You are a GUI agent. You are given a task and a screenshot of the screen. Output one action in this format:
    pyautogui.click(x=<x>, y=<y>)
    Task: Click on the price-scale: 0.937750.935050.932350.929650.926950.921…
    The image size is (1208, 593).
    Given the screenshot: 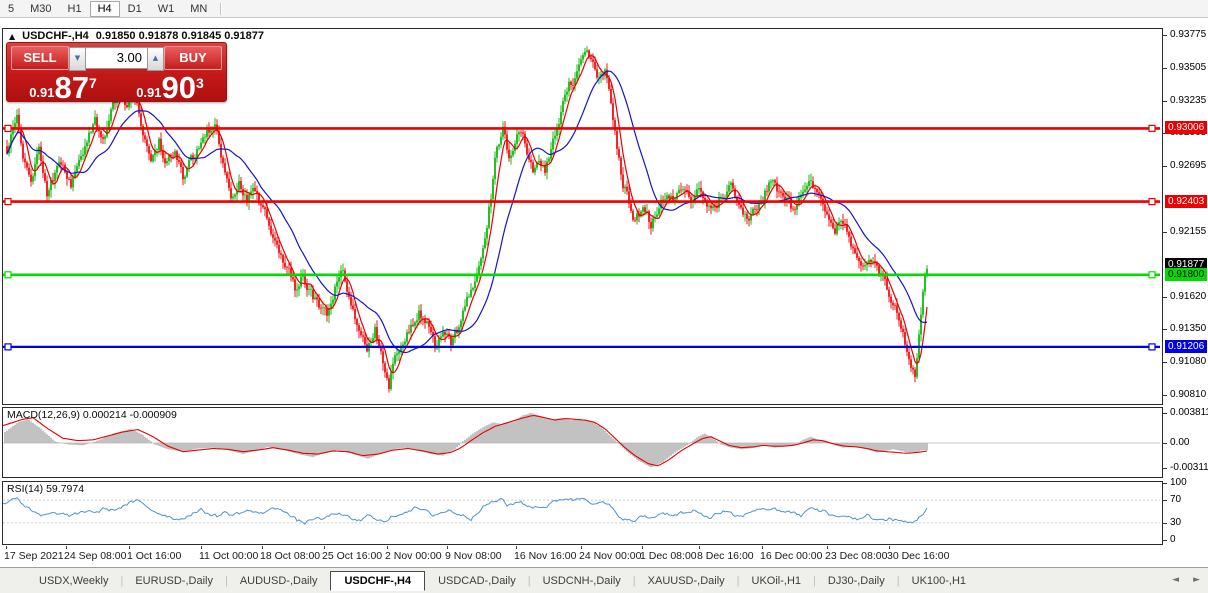 What is the action you would take?
    pyautogui.click(x=1185, y=293)
    